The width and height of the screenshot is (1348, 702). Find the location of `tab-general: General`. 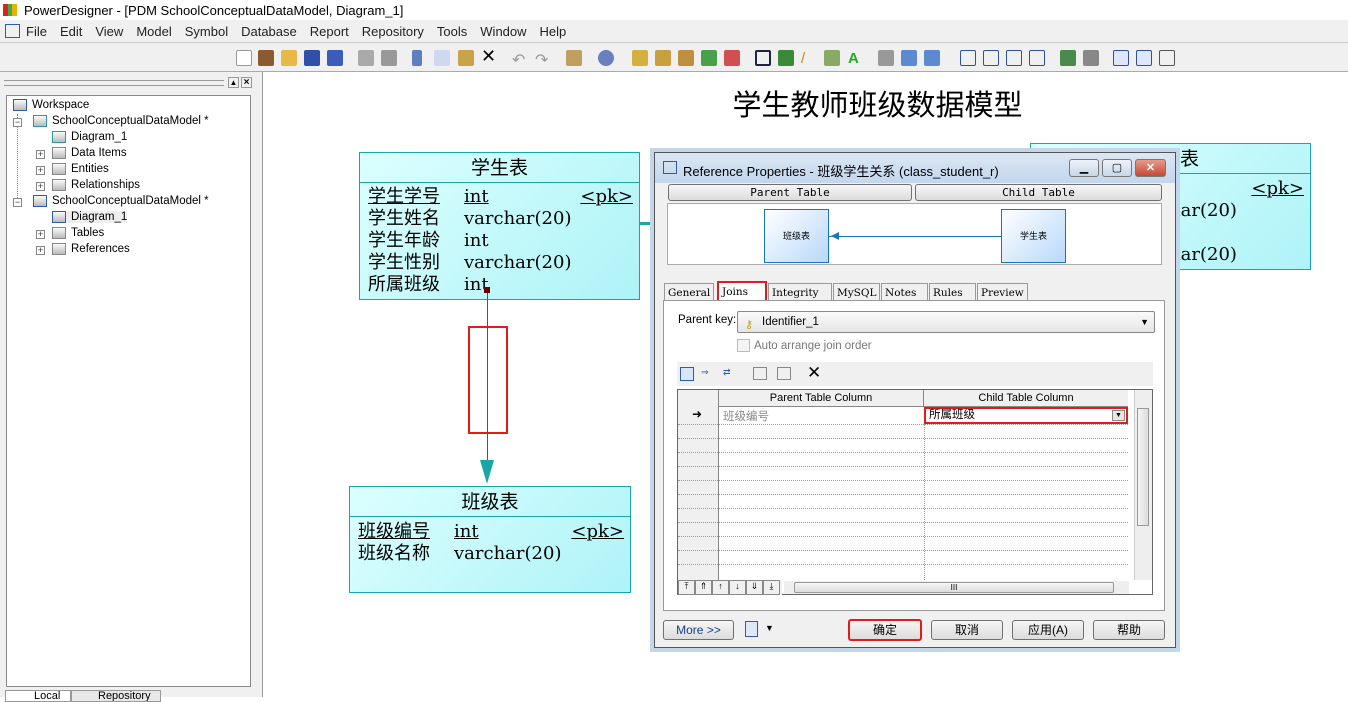

tab-general: General is located at coordinates (689, 292).